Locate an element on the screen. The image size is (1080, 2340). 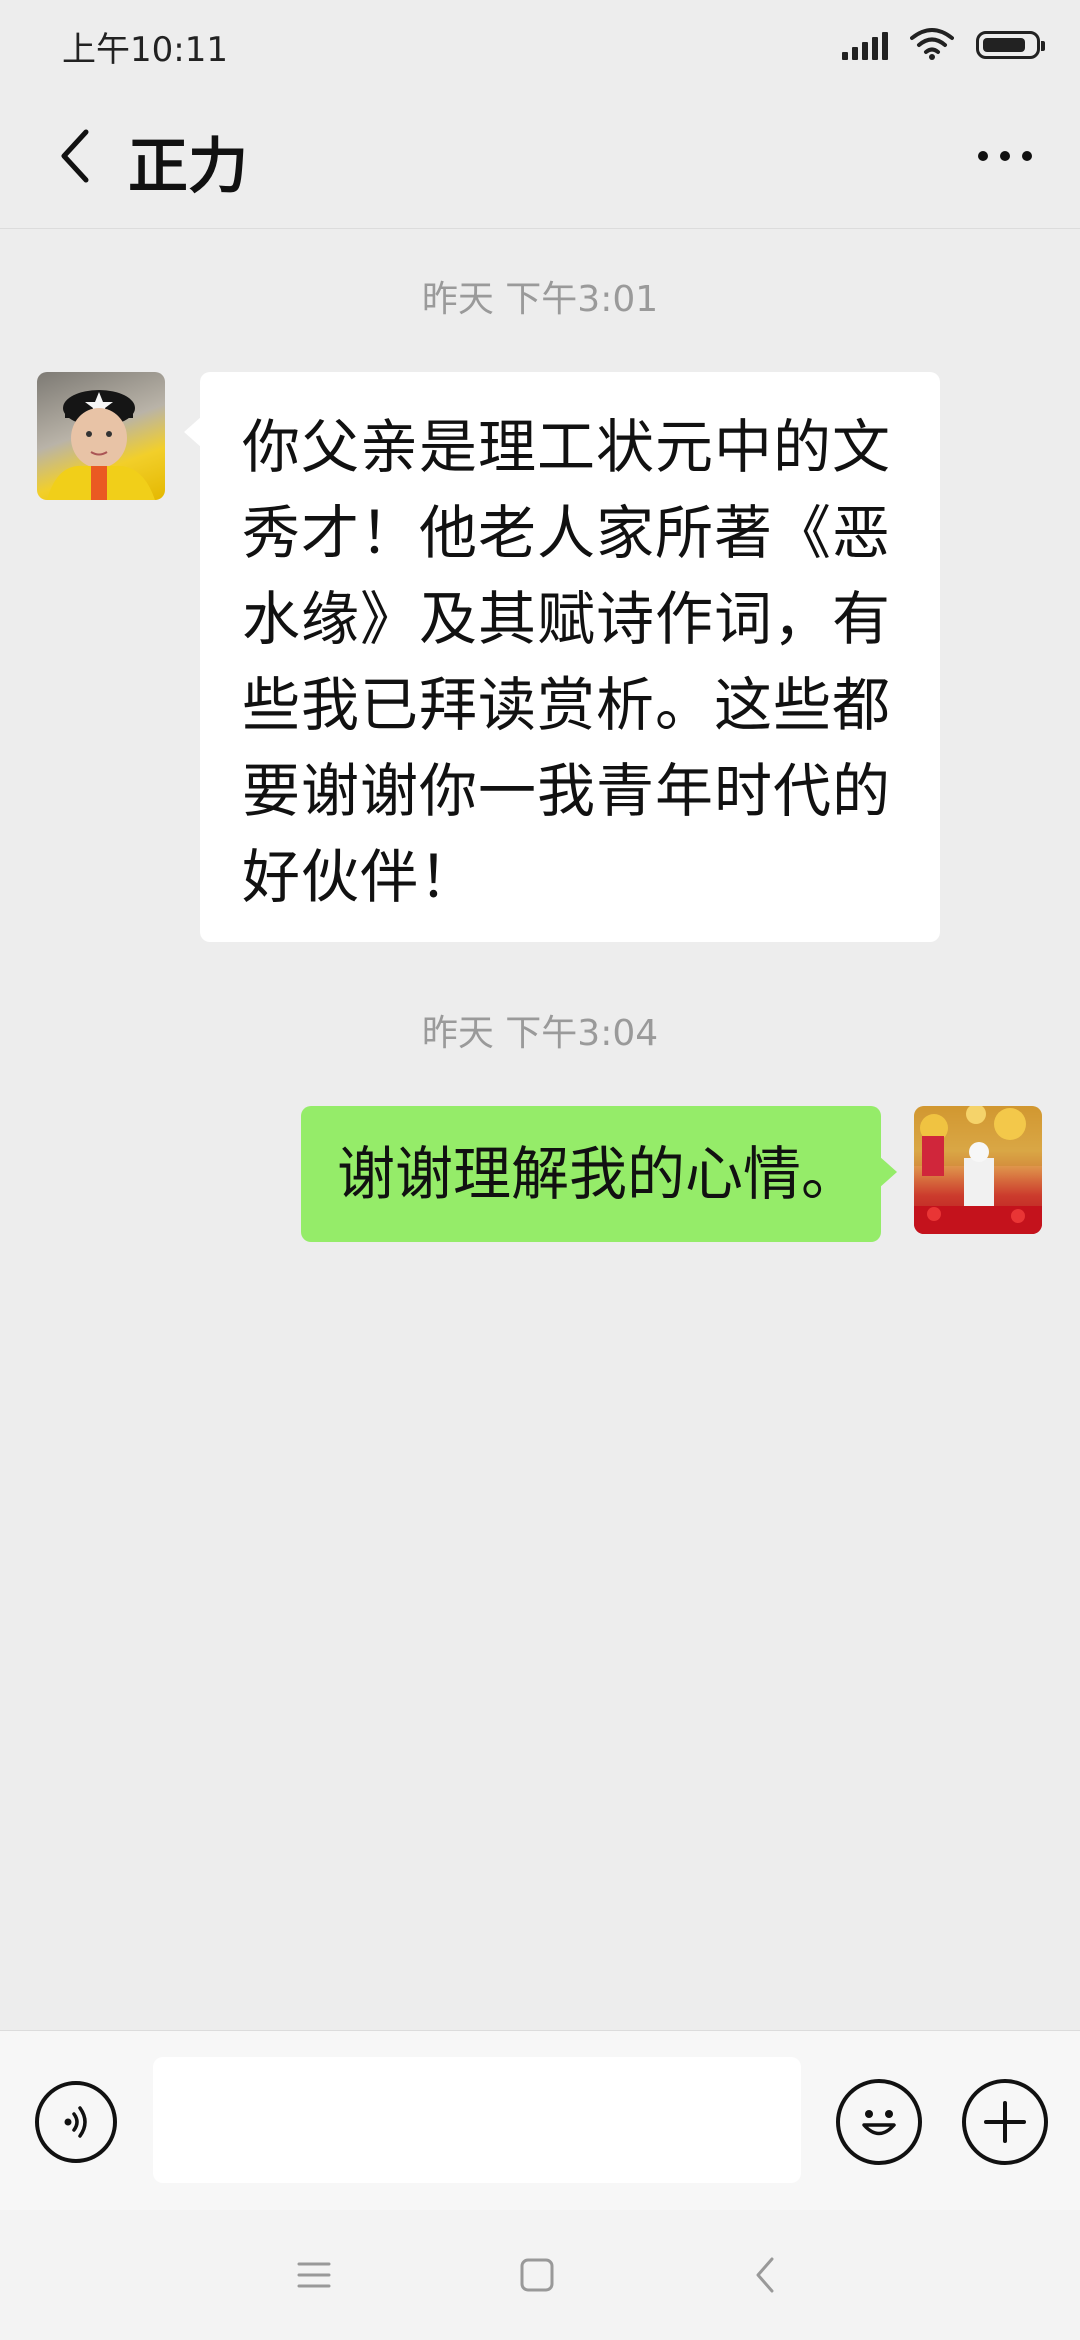
outgoing-message-text: 谢谢理解我的心情。 is located at coordinates (598, 1174).